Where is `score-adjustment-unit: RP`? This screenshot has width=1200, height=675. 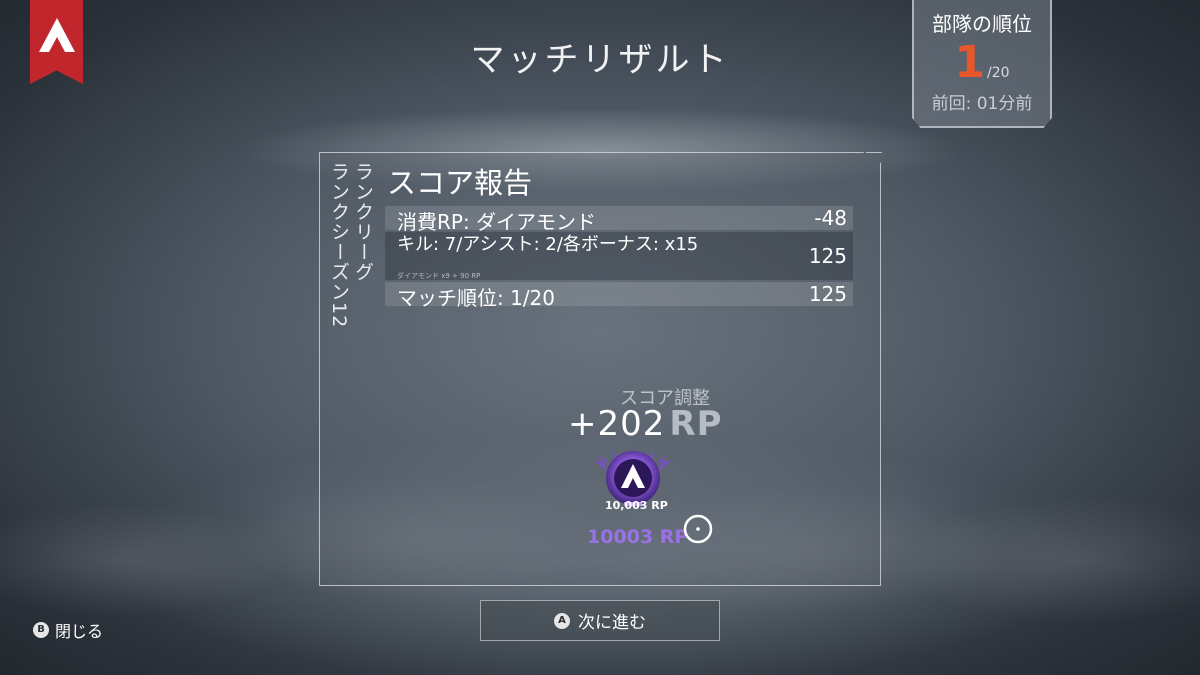
score-adjustment-unit: RP is located at coordinates (696, 424).